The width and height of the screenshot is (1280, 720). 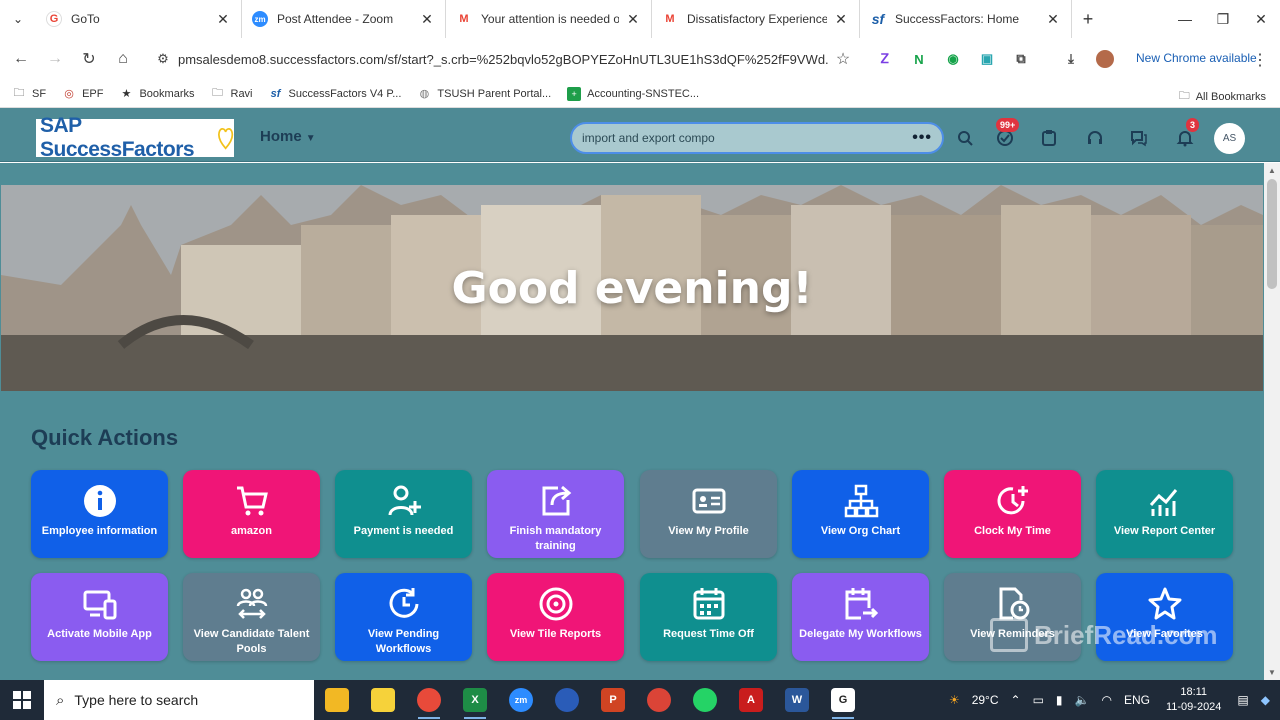 I want to click on acrobat-icon: A, so click(x=751, y=700).